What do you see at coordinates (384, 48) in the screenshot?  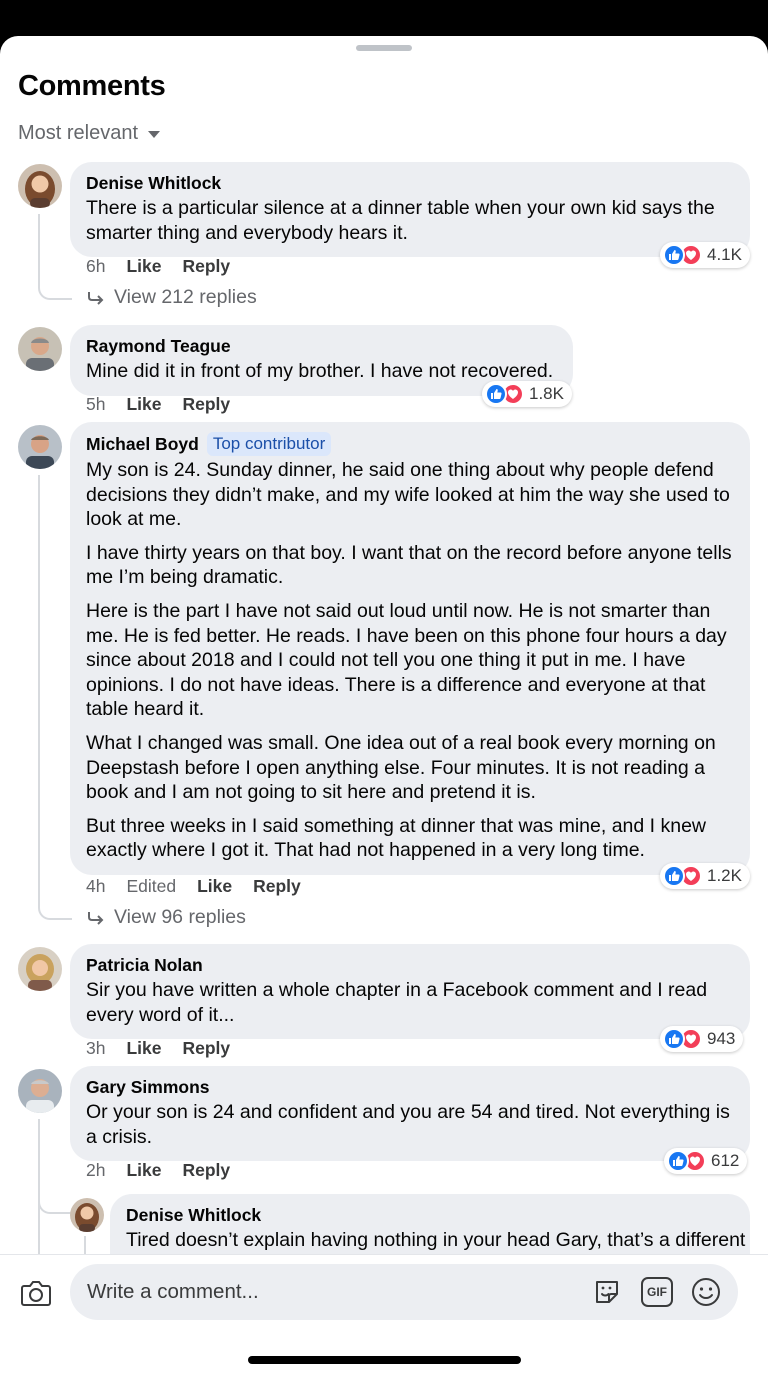 I see `sheet-grabber` at bounding box center [384, 48].